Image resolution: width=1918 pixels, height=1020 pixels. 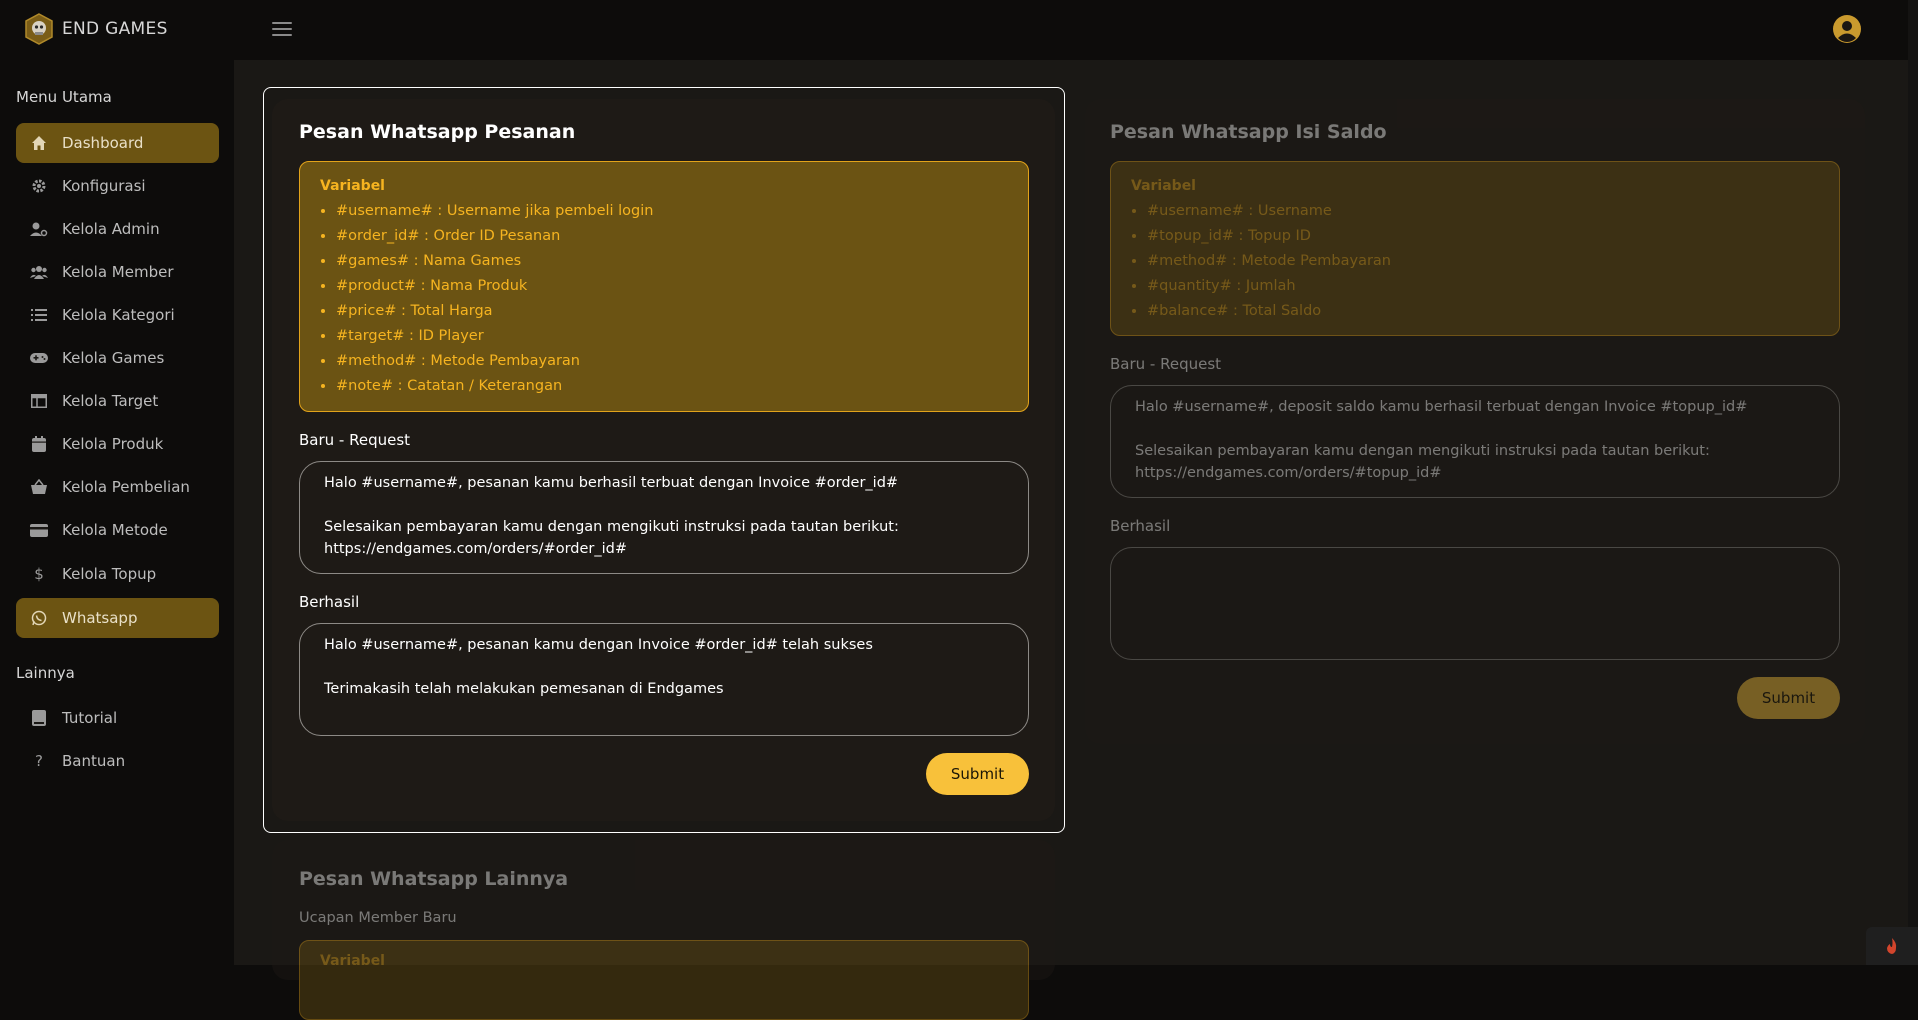 What do you see at coordinates (109, 574) in the screenshot?
I see `sidebar-item-label: Kelola Topup` at bounding box center [109, 574].